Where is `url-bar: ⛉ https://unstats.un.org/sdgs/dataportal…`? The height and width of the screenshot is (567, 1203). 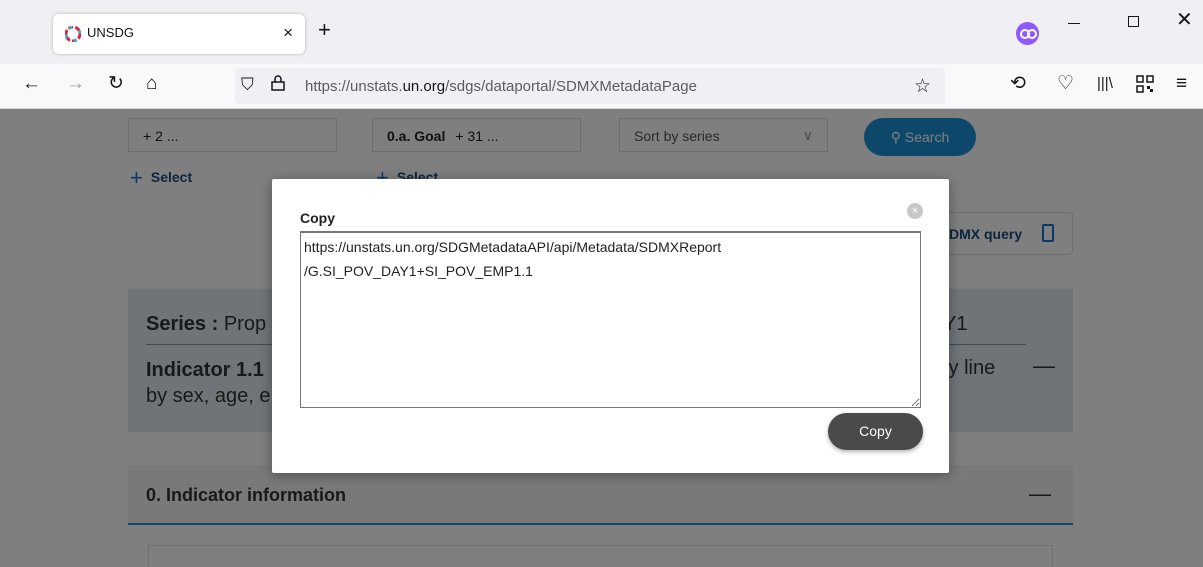
url-bar: ⛉ https://unstats.un.org/sdgs/dataportal… is located at coordinates (590, 86).